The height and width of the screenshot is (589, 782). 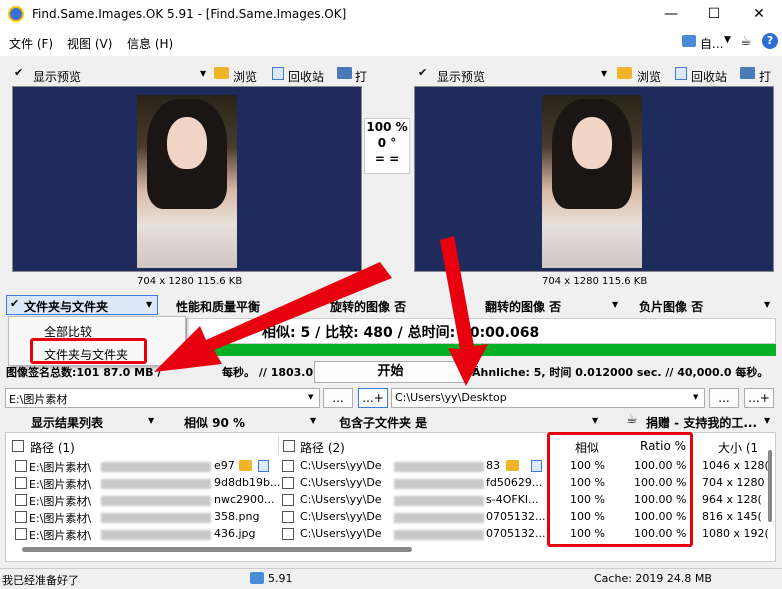 What do you see at coordinates (464, 311) in the screenshot?
I see `arrow-right` at bounding box center [464, 311].